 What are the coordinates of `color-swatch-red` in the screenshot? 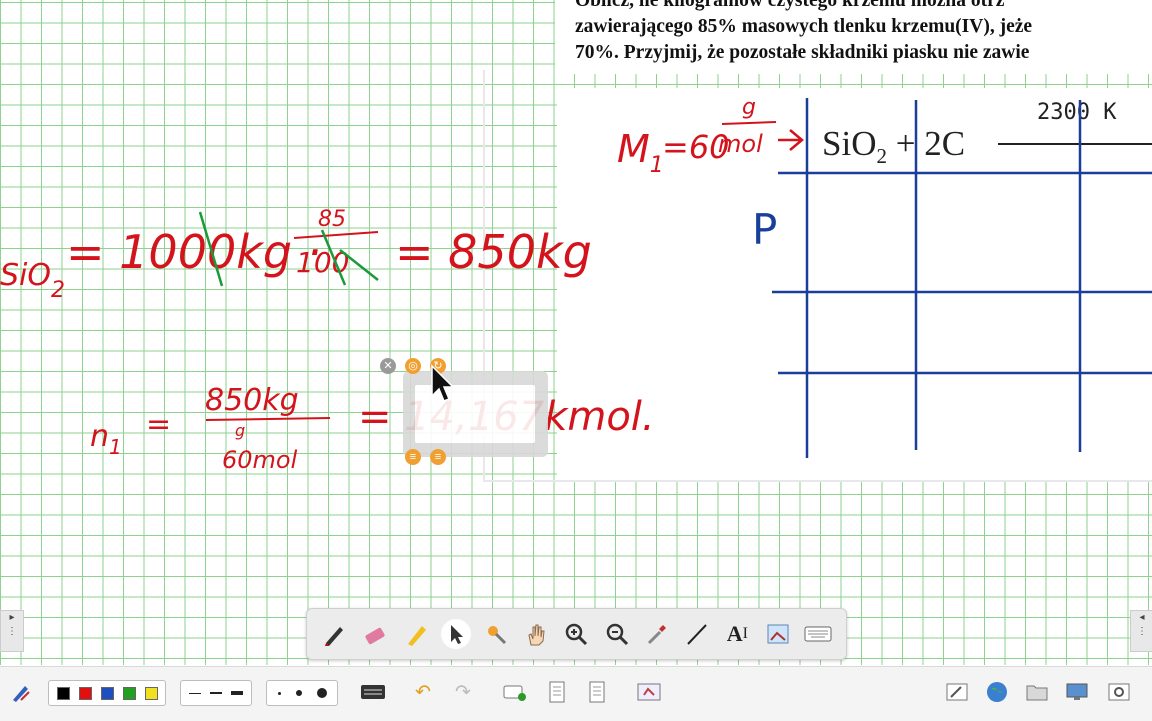 It's located at (85, 693).